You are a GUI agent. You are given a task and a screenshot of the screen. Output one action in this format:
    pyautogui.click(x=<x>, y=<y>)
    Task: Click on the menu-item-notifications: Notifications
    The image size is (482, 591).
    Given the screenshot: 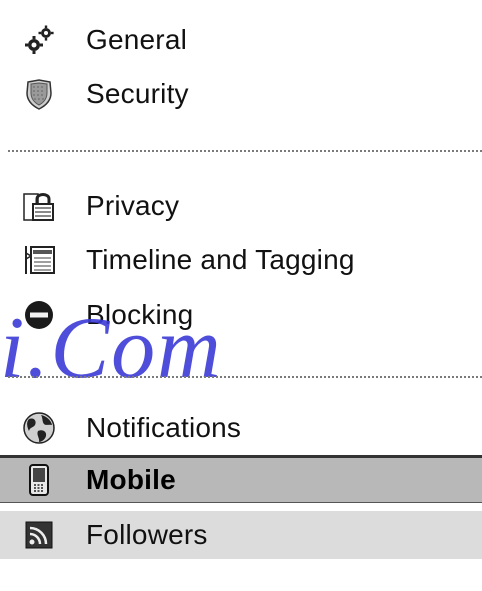 What is the action you would take?
    pyautogui.click(x=241, y=428)
    